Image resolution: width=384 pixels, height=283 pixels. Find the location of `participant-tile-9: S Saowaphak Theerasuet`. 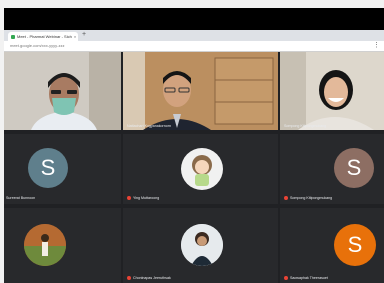

participant-tile-9: S Saowaphak Theerasuet is located at coordinates (332, 245).